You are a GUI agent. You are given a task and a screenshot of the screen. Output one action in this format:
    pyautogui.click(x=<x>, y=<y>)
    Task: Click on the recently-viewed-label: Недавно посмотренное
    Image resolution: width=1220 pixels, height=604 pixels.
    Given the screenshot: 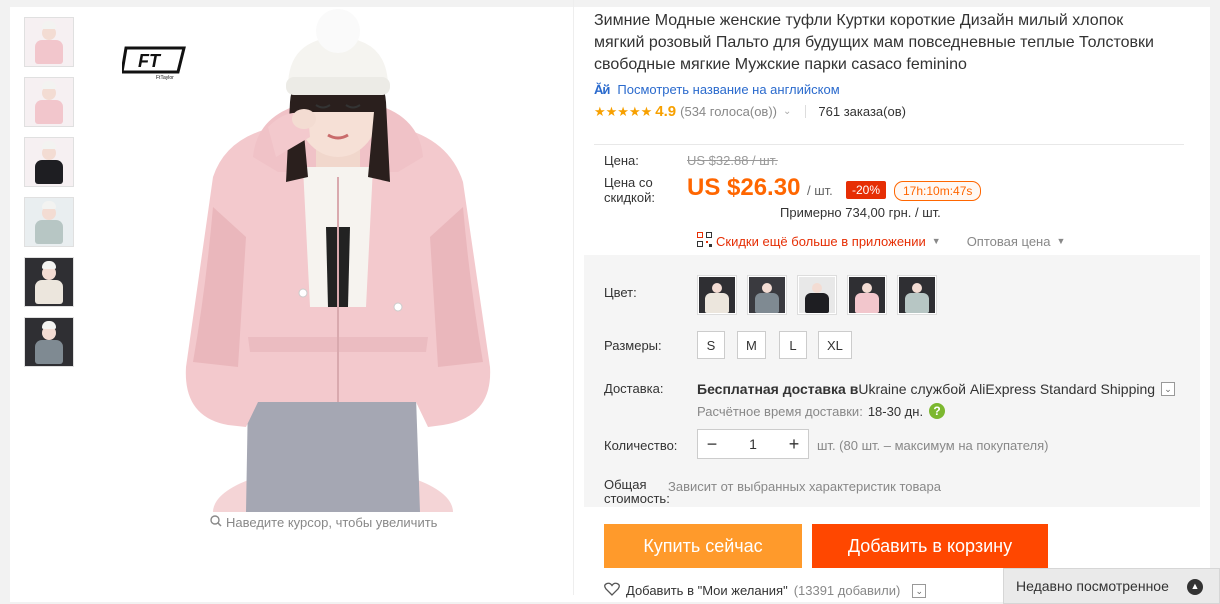 What is the action you would take?
    pyautogui.click(x=1092, y=586)
    